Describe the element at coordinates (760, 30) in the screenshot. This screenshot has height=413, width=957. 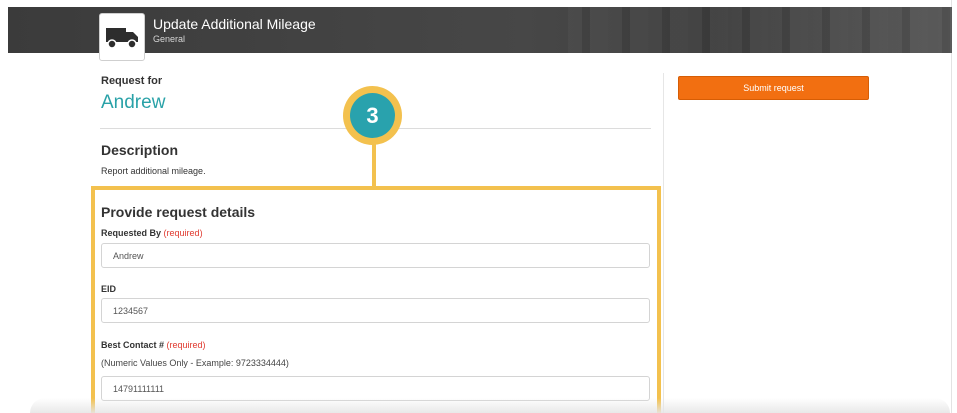
I see `header-pattern` at that location.